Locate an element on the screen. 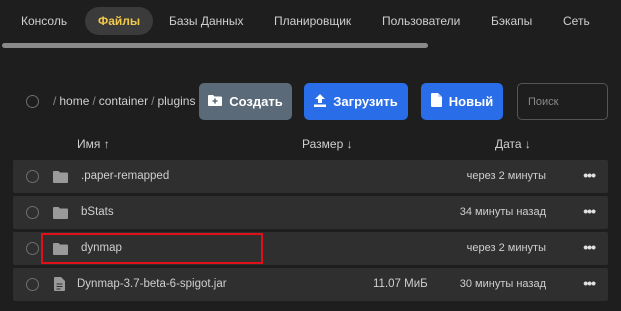 This screenshot has width=621, height=311. create-button: Создать is located at coordinates (245, 101).